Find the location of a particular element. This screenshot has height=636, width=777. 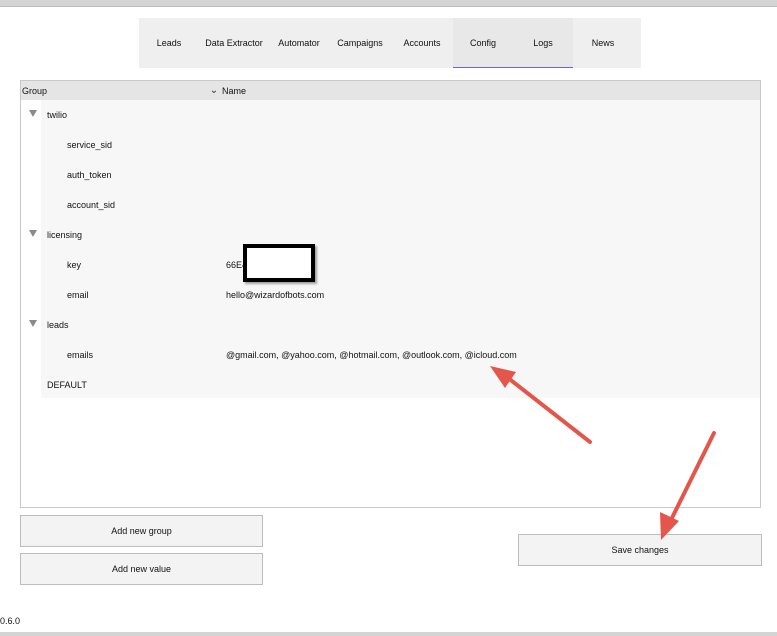

group-label: DEFAULT is located at coordinates (67, 385).